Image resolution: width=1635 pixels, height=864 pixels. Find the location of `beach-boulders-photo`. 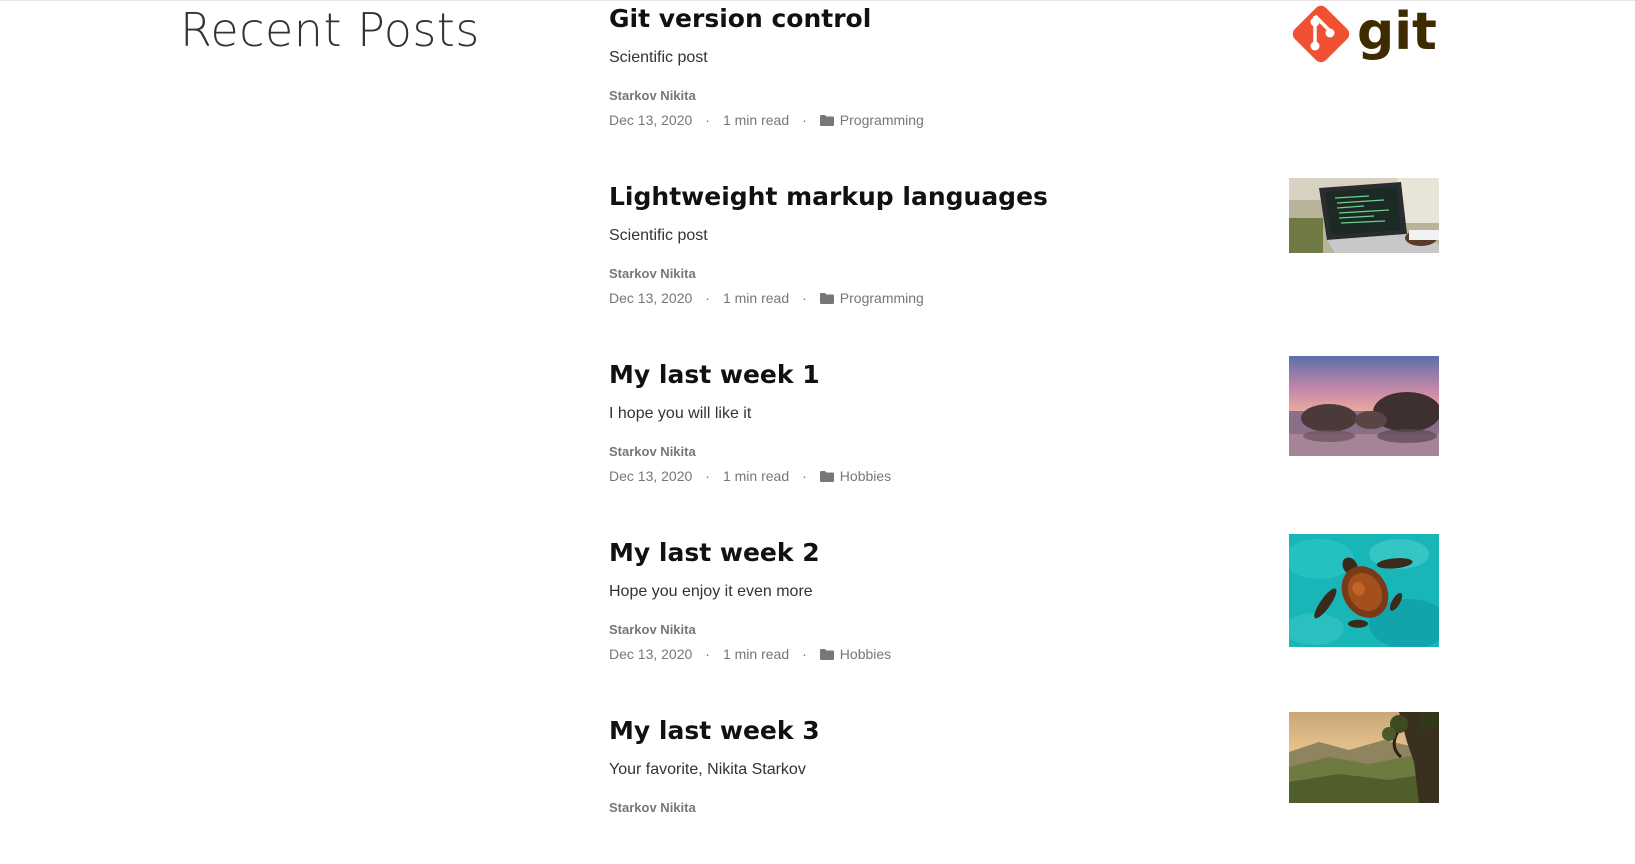

beach-boulders-photo is located at coordinates (1364, 406).